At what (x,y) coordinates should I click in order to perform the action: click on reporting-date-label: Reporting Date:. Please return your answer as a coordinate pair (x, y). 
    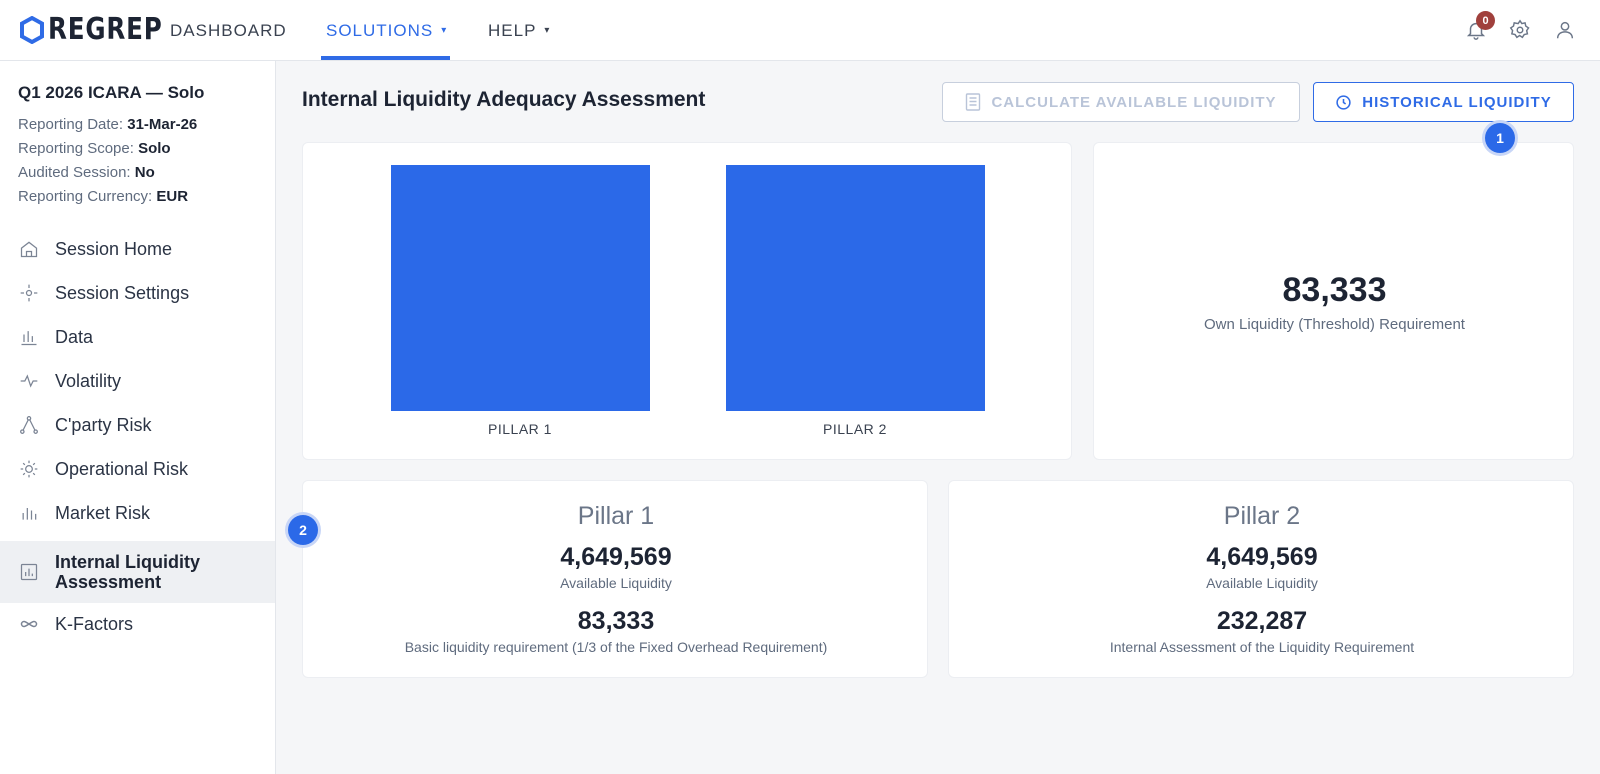
    Looking at the image, I should click on (71, 124).